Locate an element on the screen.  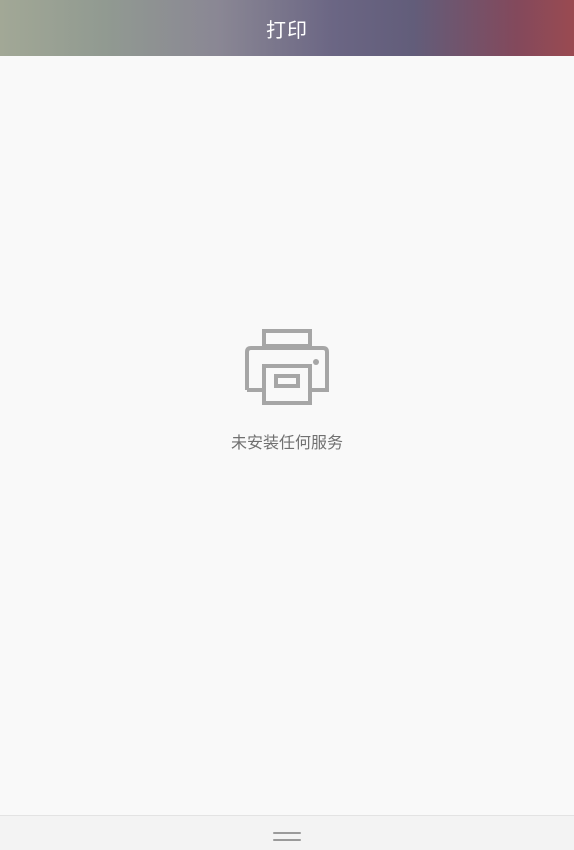
bottom-bar is located at coordinates (287, 832).